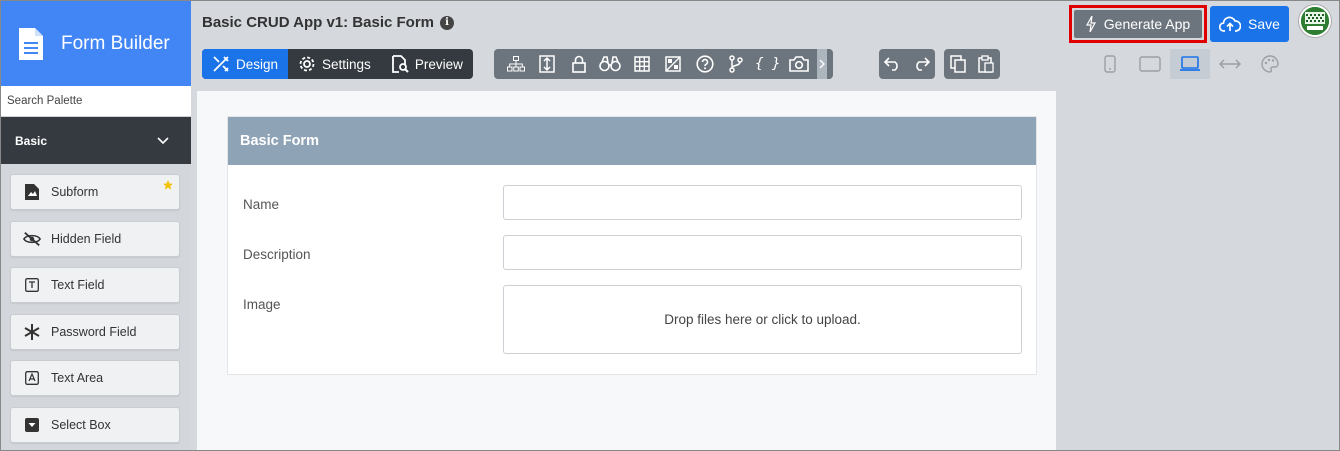  What do you see at coordinates (548, 64) in the screenshot?
I see `form-icon` at bounding box center [548, 64].